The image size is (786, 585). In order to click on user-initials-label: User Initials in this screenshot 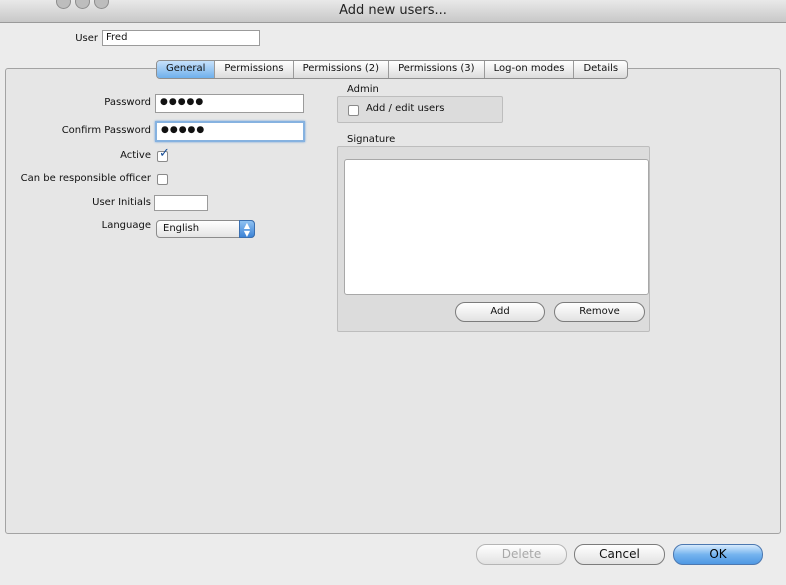, I will do `click(121, 202)`.